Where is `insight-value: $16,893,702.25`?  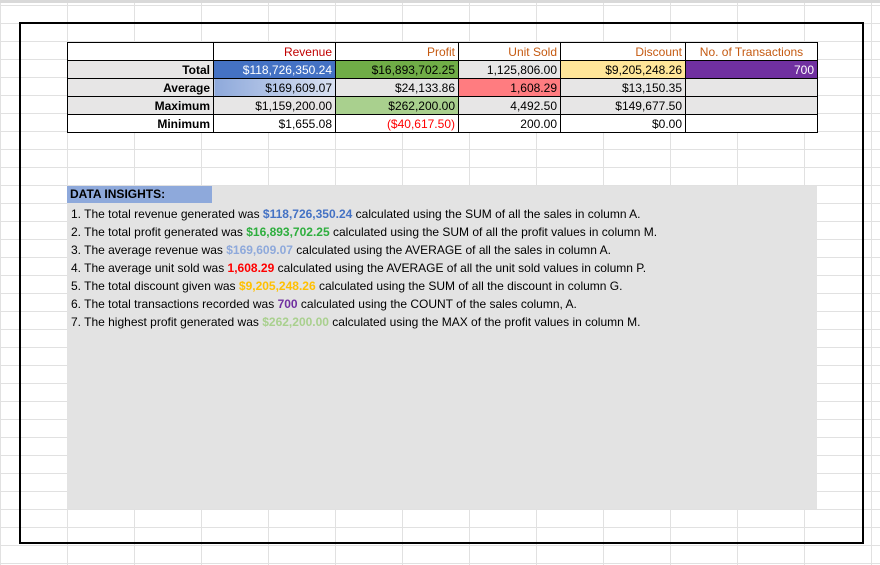
insight-value: $16,893,702.25 is located at coordinates (288, 232).